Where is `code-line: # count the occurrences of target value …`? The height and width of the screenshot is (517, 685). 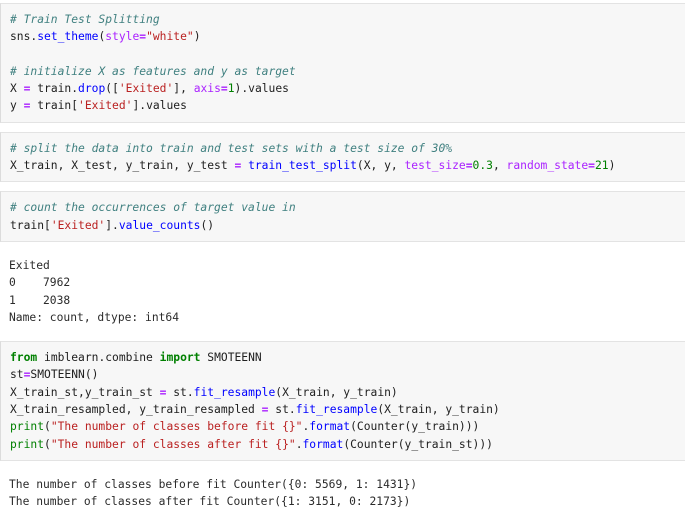 code-line: # count the occurrences of target value … is located at coordinates (347, 207).